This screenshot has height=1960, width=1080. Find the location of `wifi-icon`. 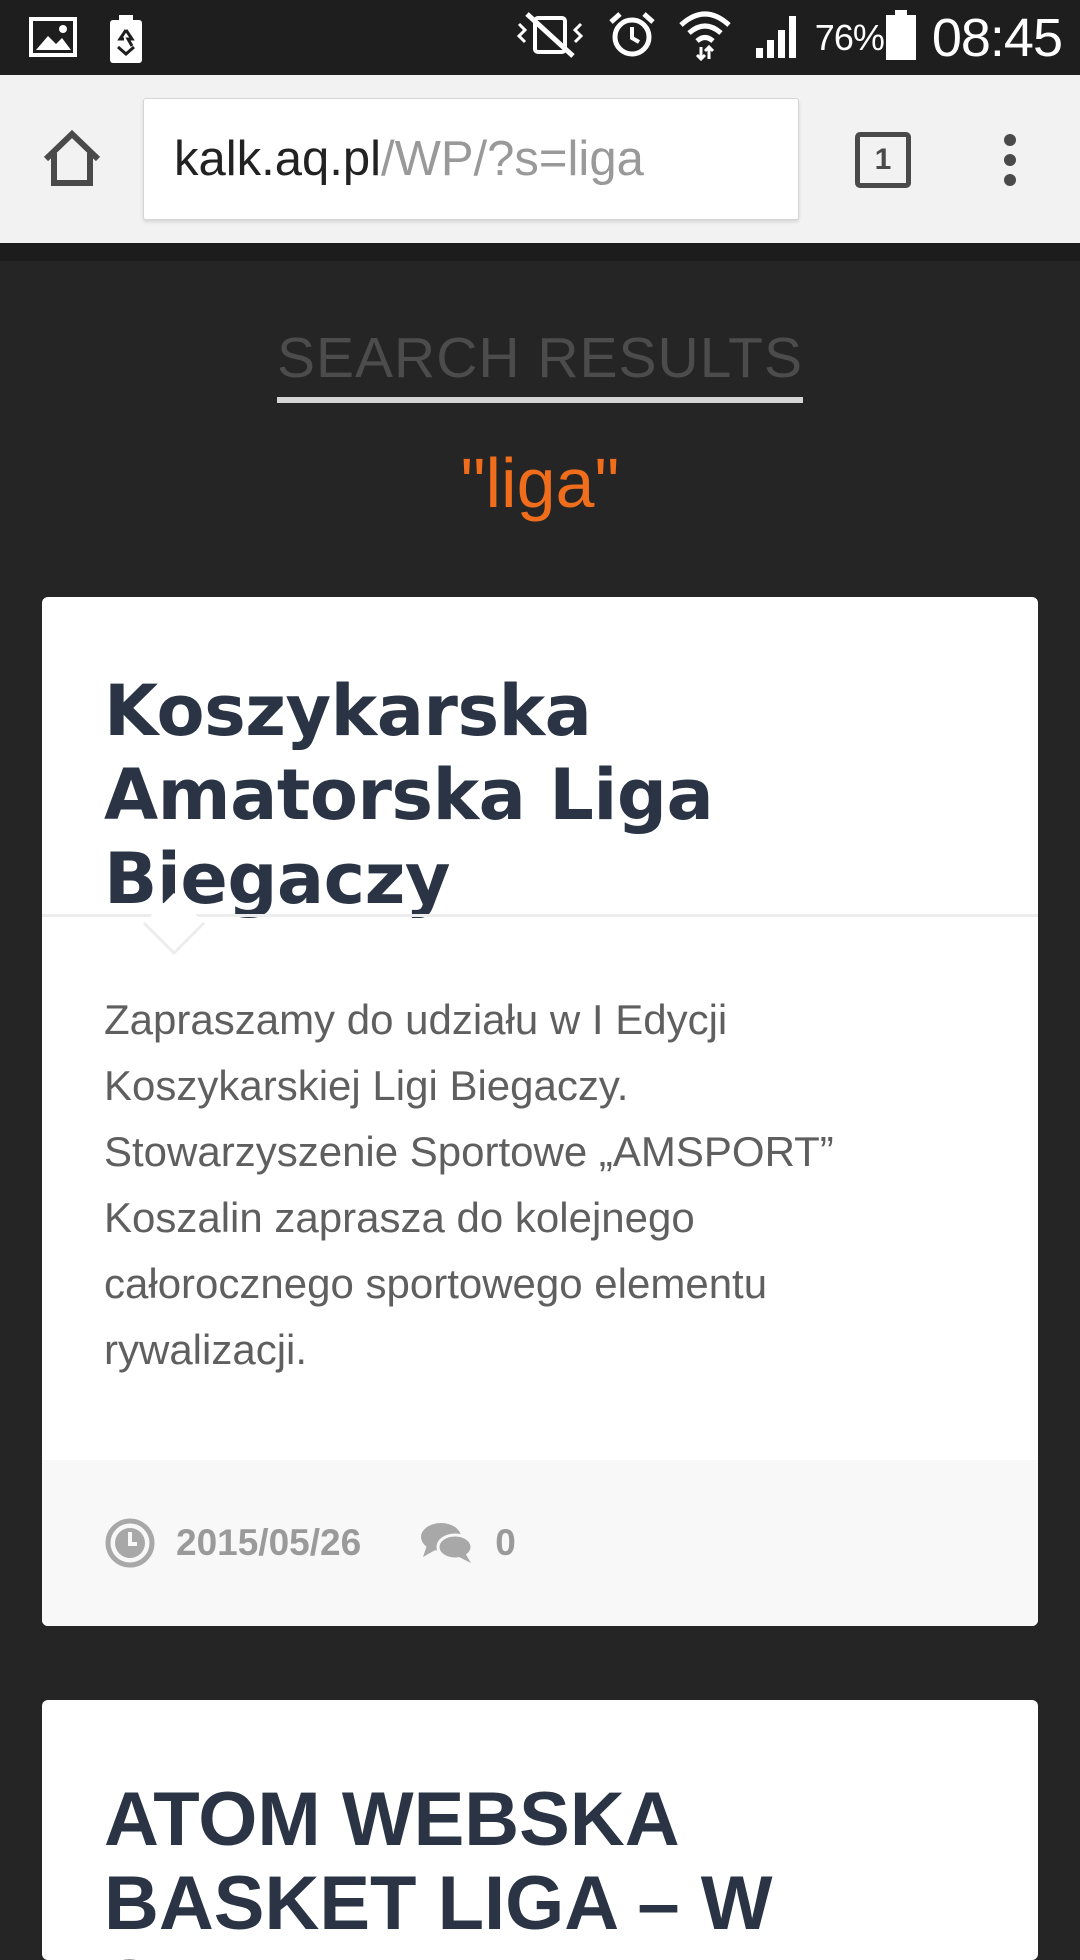

wifi-icon is located at coordinates (705, 37).